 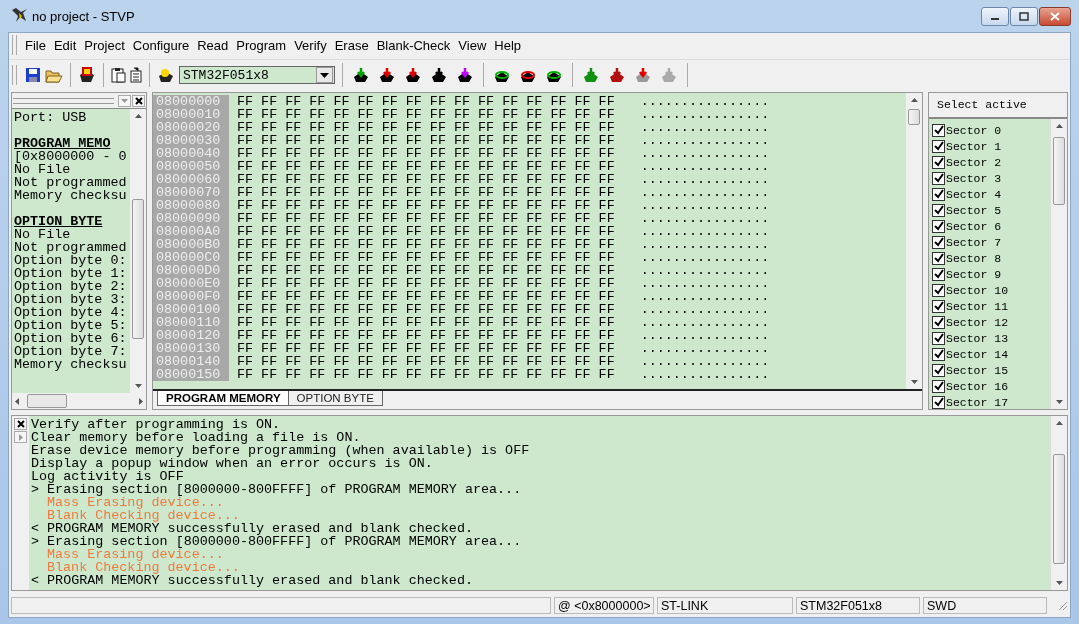 I want to click on menu-item: View, so click(x=472, y=45).